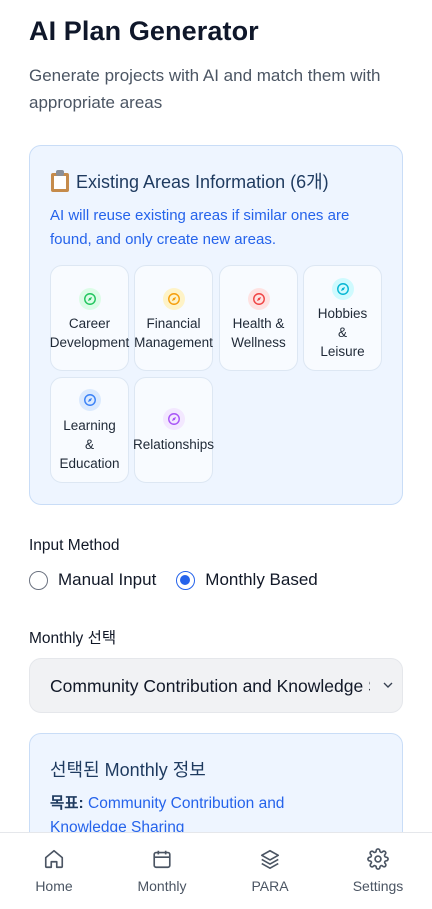 This screenshot has width=432, height=909. Describe the element at coordinates (270, 861) in the screenshot. I see `layers-icon` at that location.